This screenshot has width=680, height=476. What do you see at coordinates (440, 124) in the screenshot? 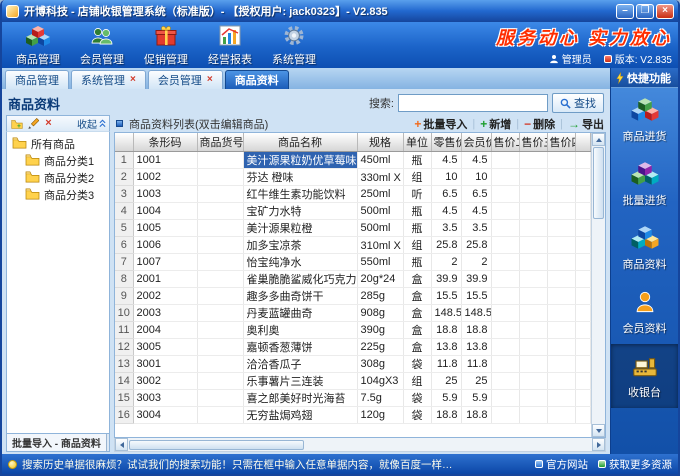
I see `batch-import-button: + 批量导入` at bounding box center [440, 124].